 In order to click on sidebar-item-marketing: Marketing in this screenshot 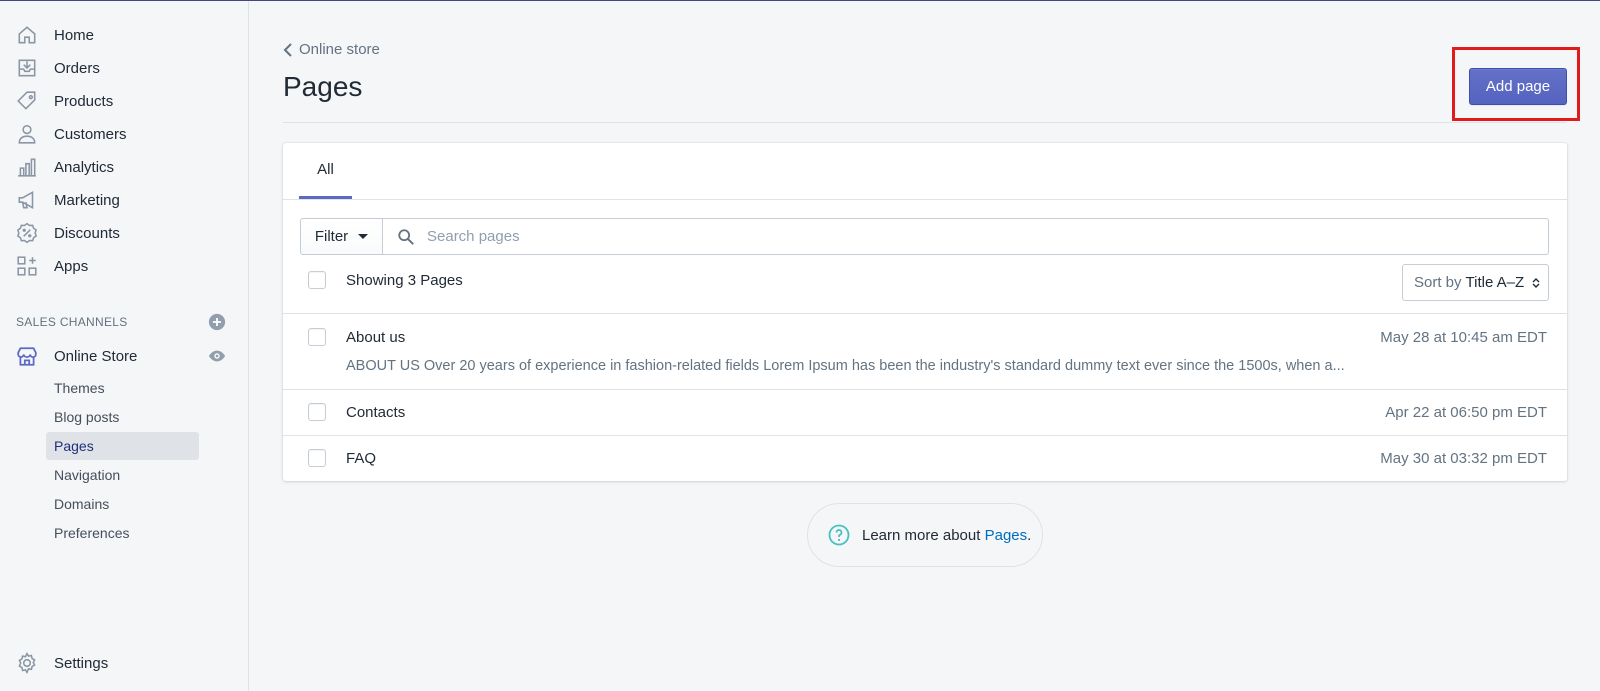, I will do `click(68, 200)`.